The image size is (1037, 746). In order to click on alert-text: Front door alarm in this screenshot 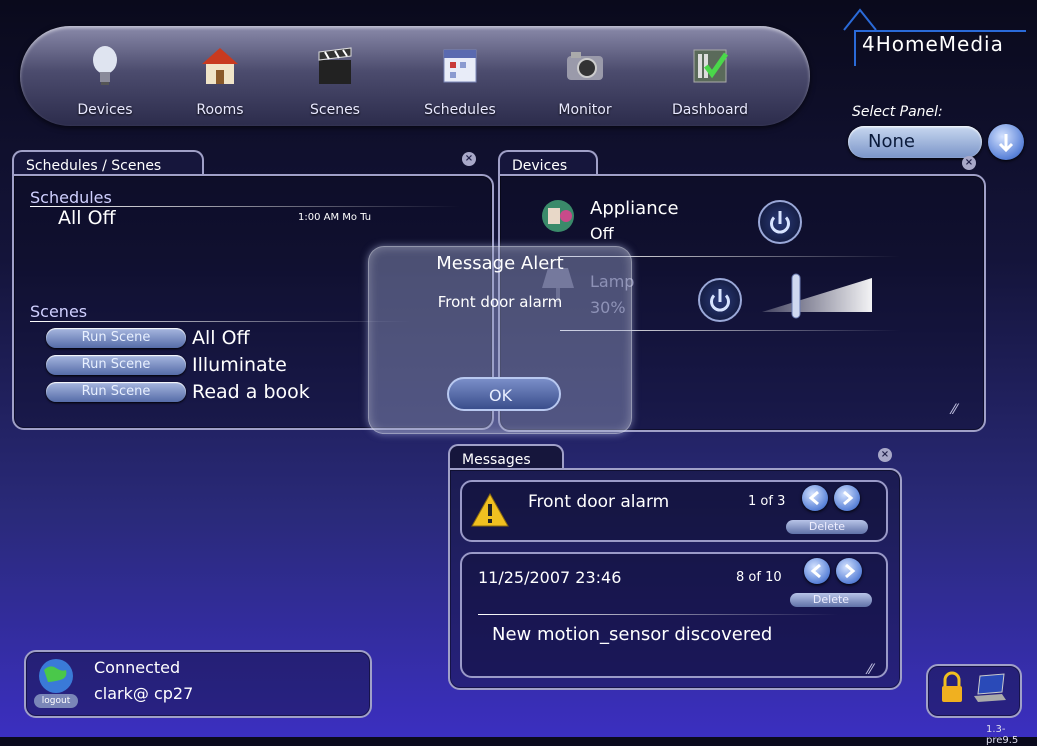, I will do `click(500, 302)`.